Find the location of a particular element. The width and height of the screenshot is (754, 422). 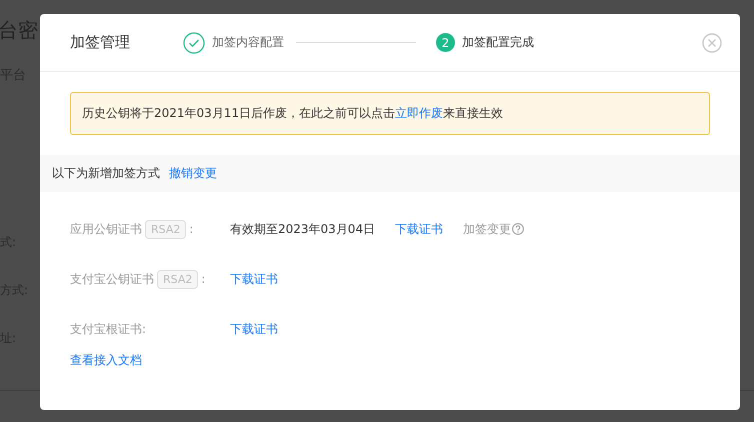

dialog-title: 加签管理 is located at coordinates (100, 42).